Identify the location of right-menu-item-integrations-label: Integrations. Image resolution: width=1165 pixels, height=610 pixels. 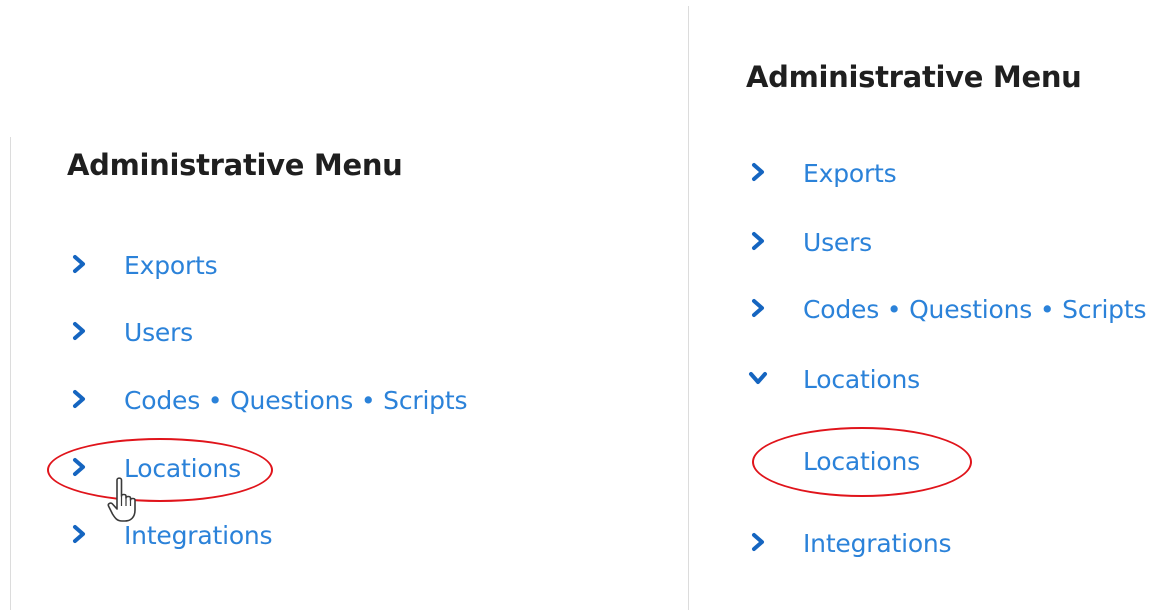
(877, 543).